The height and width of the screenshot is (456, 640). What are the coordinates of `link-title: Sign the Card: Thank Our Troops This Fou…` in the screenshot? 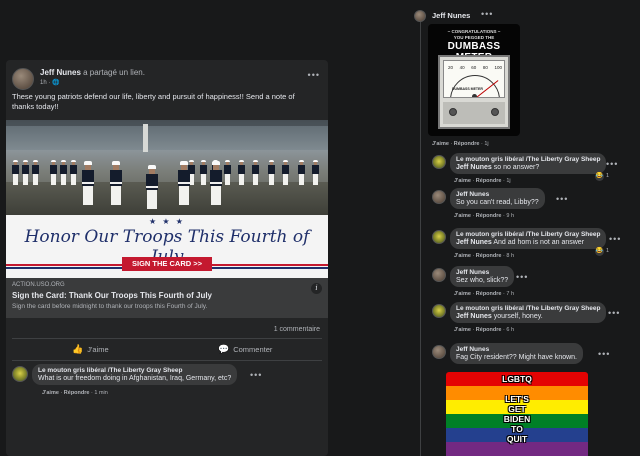 It's located at (167, 295).